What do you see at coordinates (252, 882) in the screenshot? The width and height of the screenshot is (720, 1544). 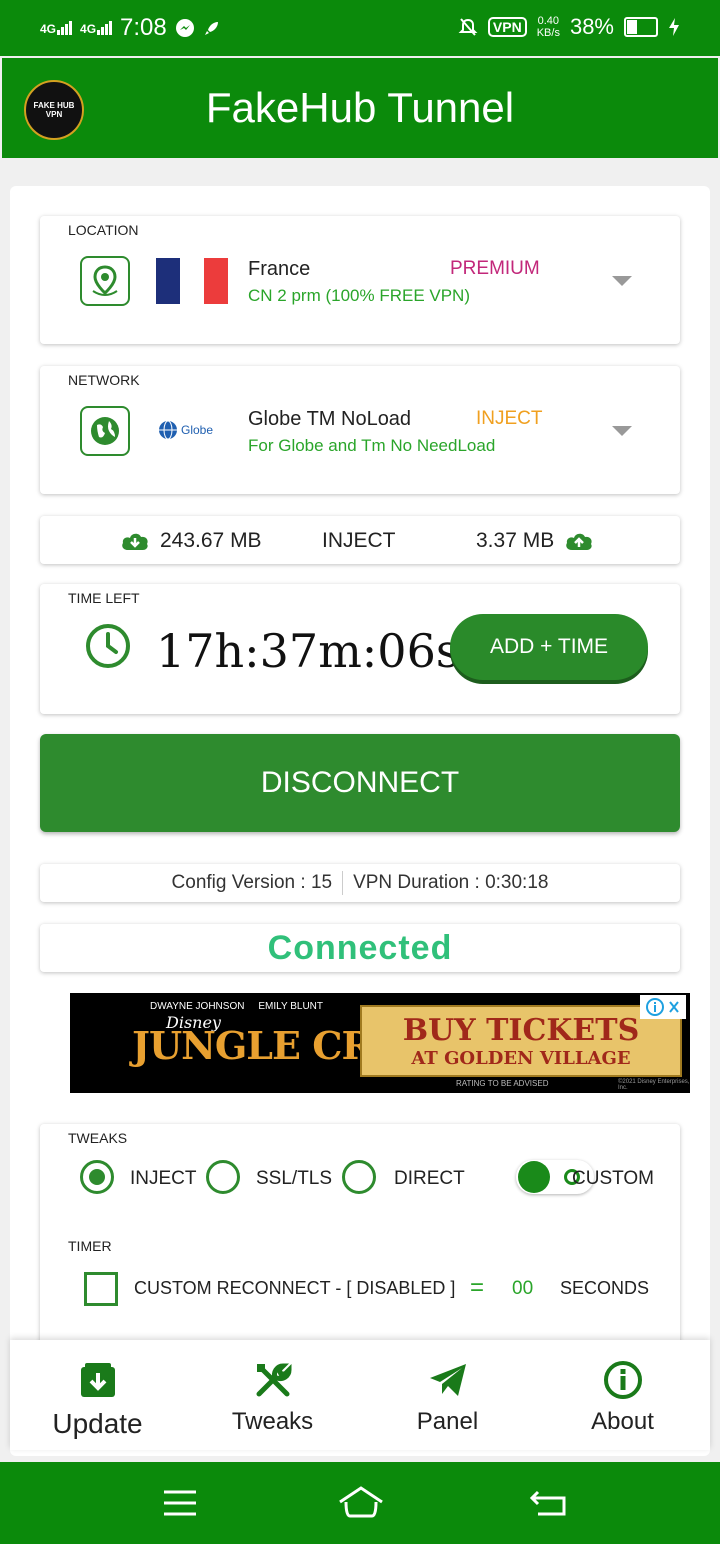 I see `config-version: Config Version : 15` at bounding box center [252, 882].